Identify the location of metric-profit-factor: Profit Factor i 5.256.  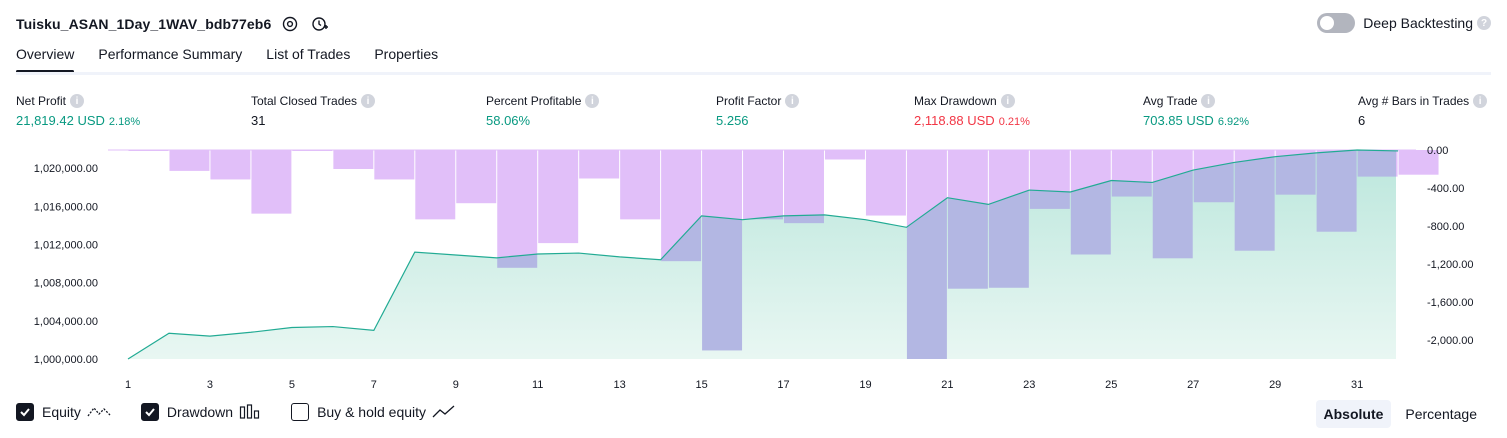
(758, 111).